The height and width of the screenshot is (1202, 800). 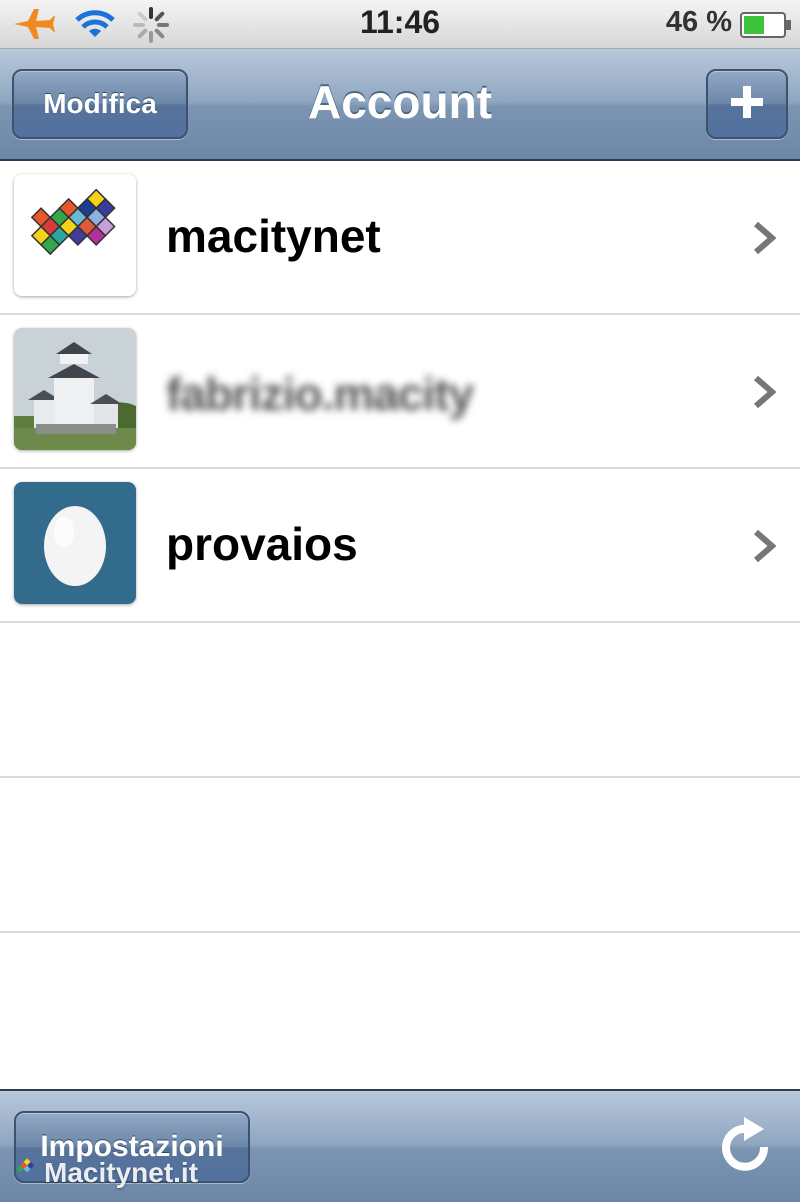 What do you see at coordinates (400, 102) in the screenshot?
I see `page-title: Account` at bounding box center [400, 102].